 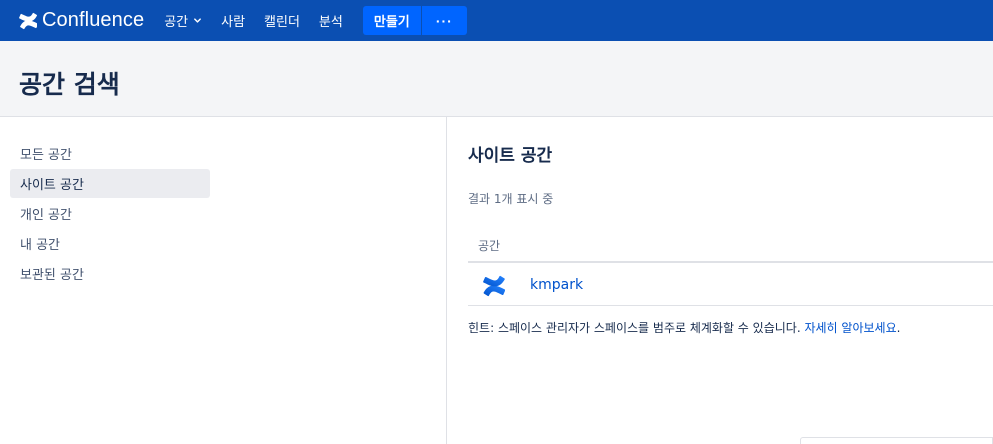 I want to click on column-header-space: 공간, so click(x=489, y=246).